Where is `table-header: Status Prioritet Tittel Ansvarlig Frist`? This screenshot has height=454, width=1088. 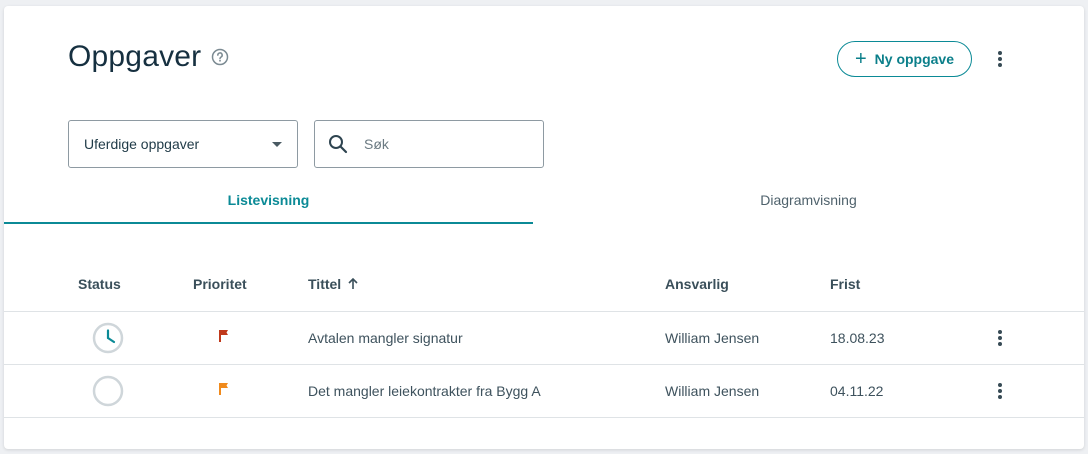
table-header: Status Prioritet Tittel Ansvarlig Frist is located at coordinates (544, 285).